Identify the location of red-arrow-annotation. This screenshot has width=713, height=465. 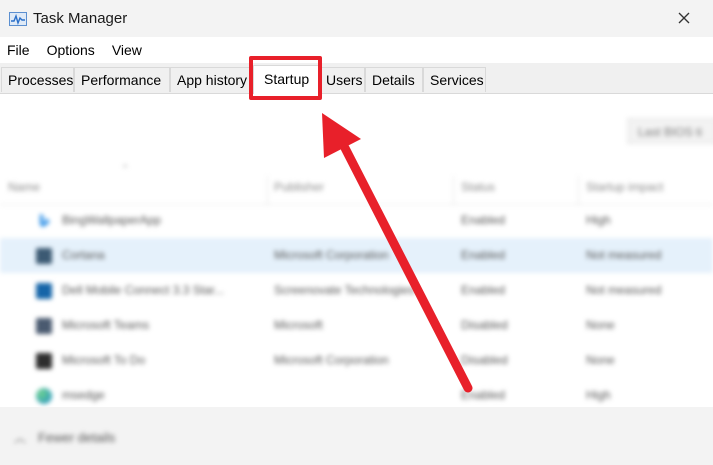
(397, 253).